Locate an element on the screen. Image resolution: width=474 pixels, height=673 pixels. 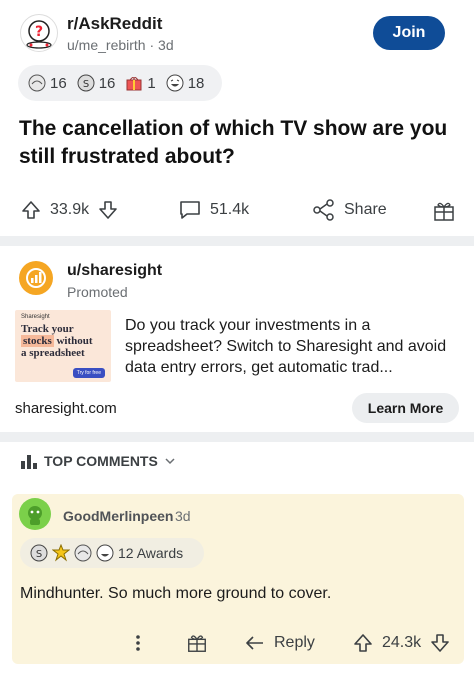
reply-arrow-icon is located at coordinates (254, 643).